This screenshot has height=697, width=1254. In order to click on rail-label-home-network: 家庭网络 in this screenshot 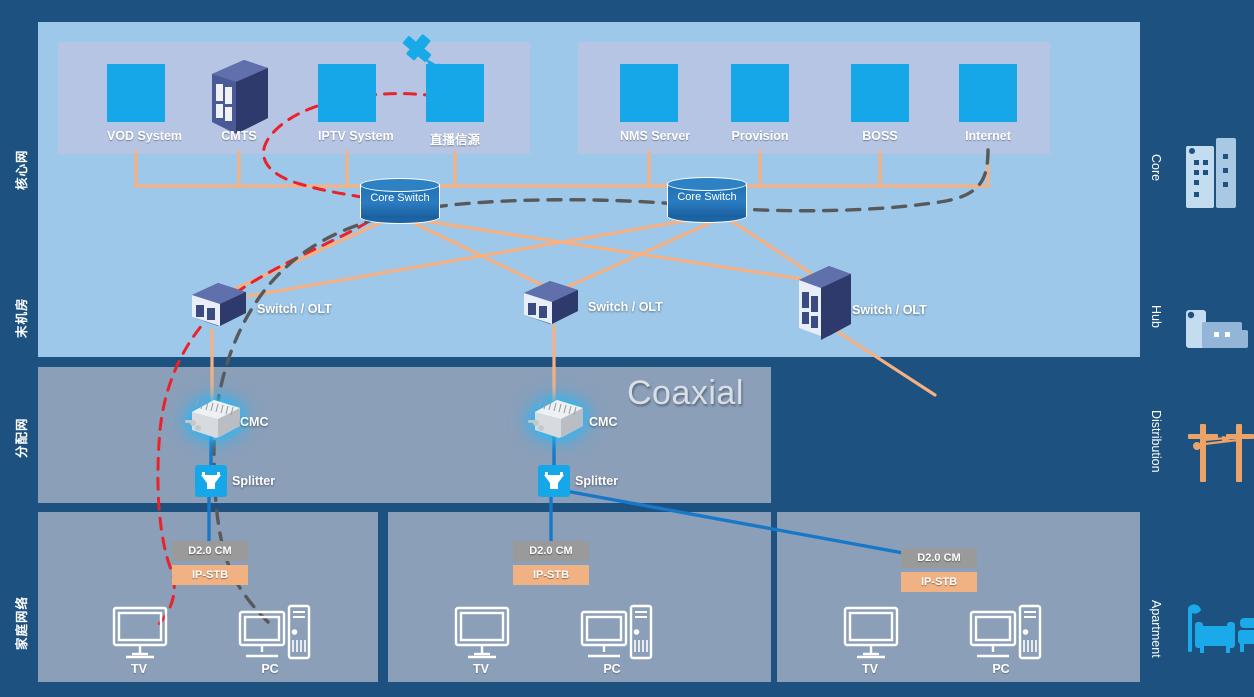, I will do `click(22, 622)`.